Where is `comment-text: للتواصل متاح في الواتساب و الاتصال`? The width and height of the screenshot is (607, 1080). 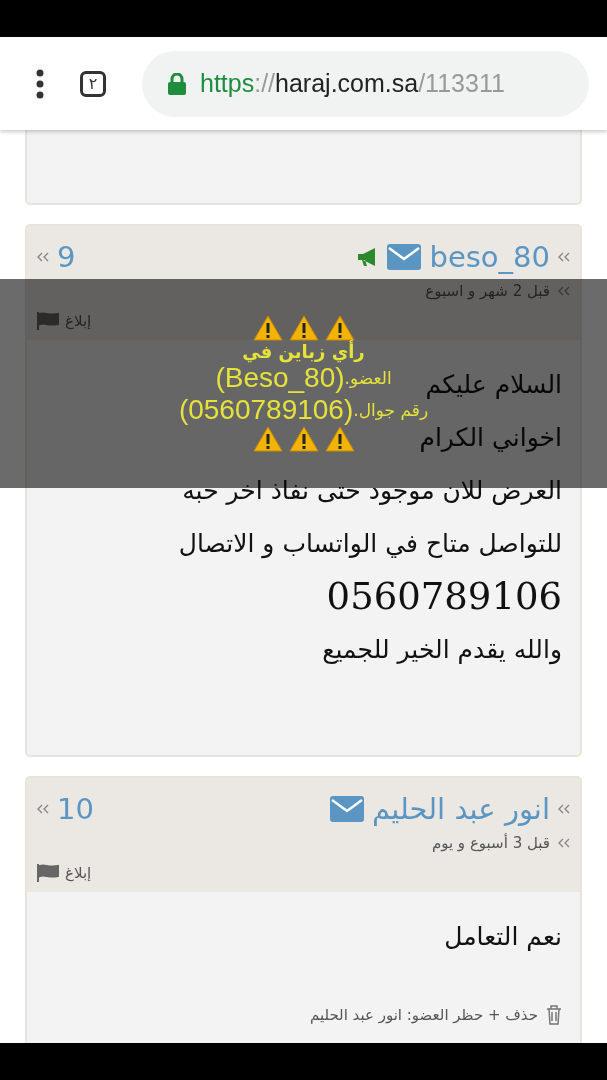 comment-text: للتواصل متاح في الواتساب و الاتصال is located at coordinates (370, 544).